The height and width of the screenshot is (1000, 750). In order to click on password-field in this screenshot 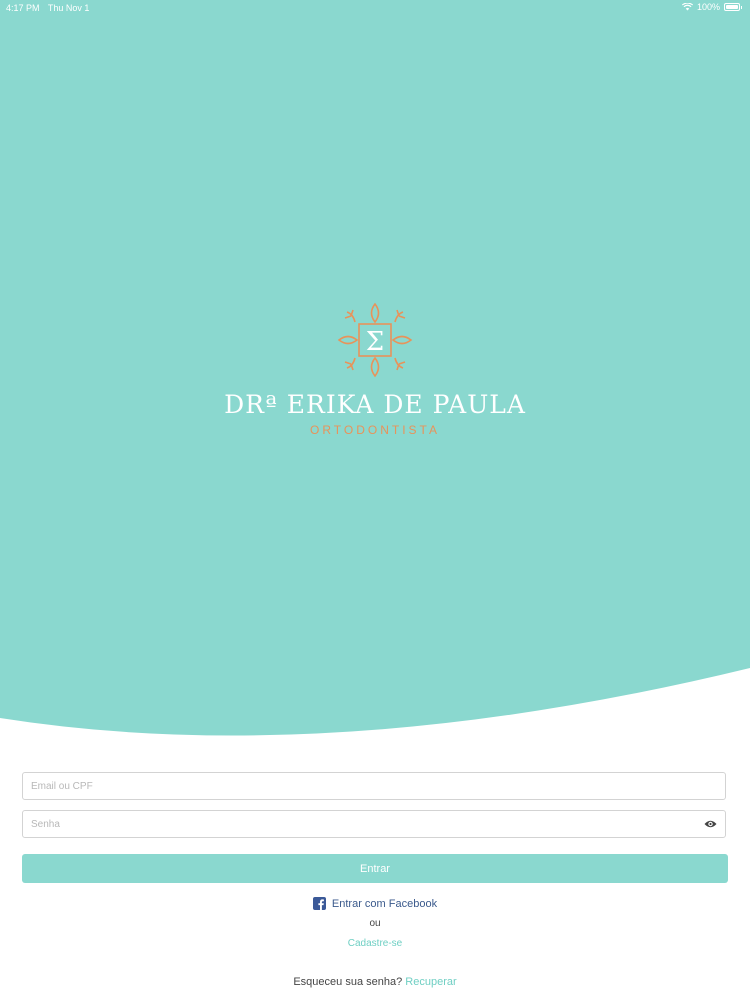, I will do `click(374, 824)`.